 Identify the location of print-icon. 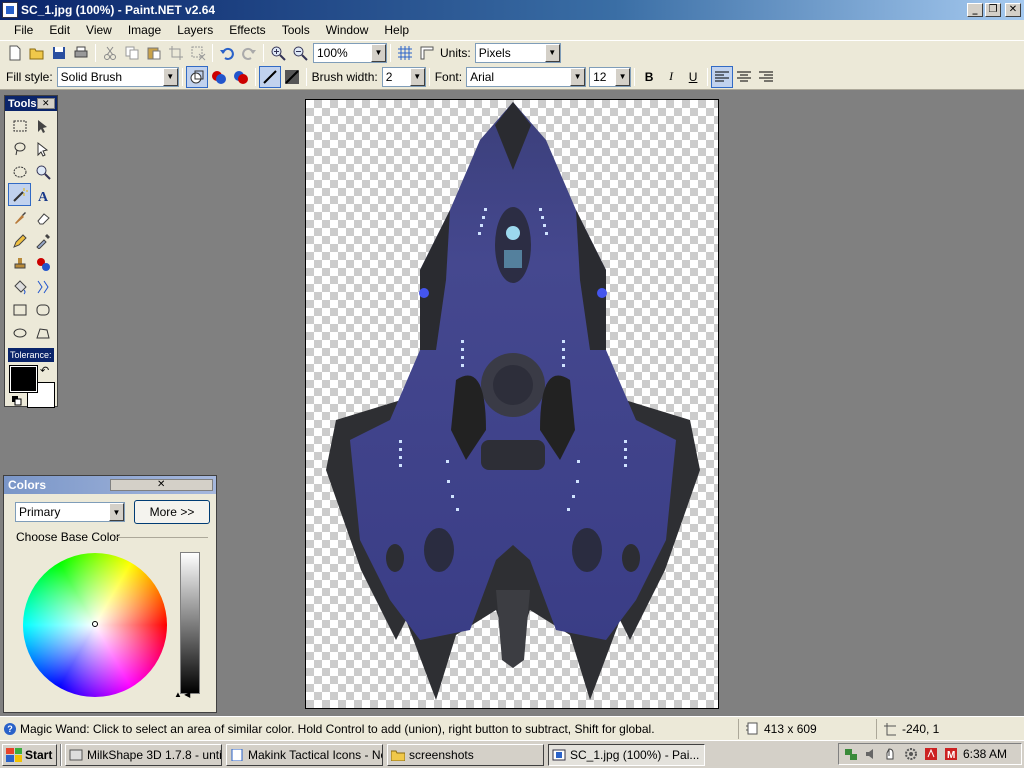
(81, 53).